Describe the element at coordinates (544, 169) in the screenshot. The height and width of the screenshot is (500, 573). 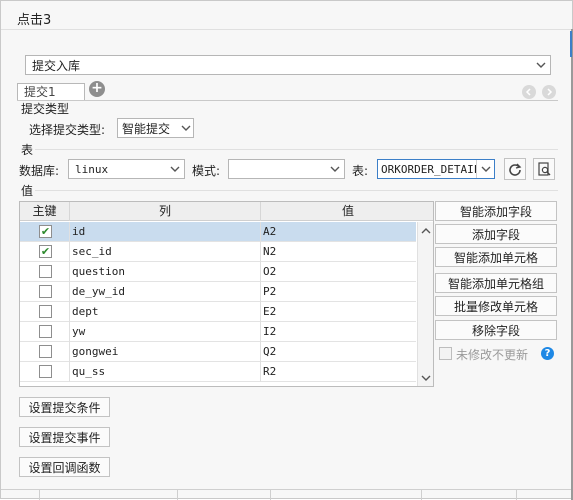
I see `preview-search-icon` at that location.